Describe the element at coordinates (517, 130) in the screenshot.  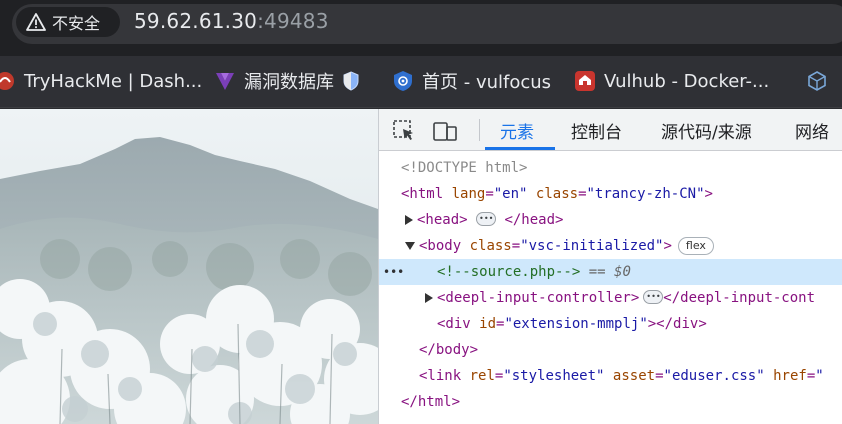
I see `tab-elements: 元素` at that location.